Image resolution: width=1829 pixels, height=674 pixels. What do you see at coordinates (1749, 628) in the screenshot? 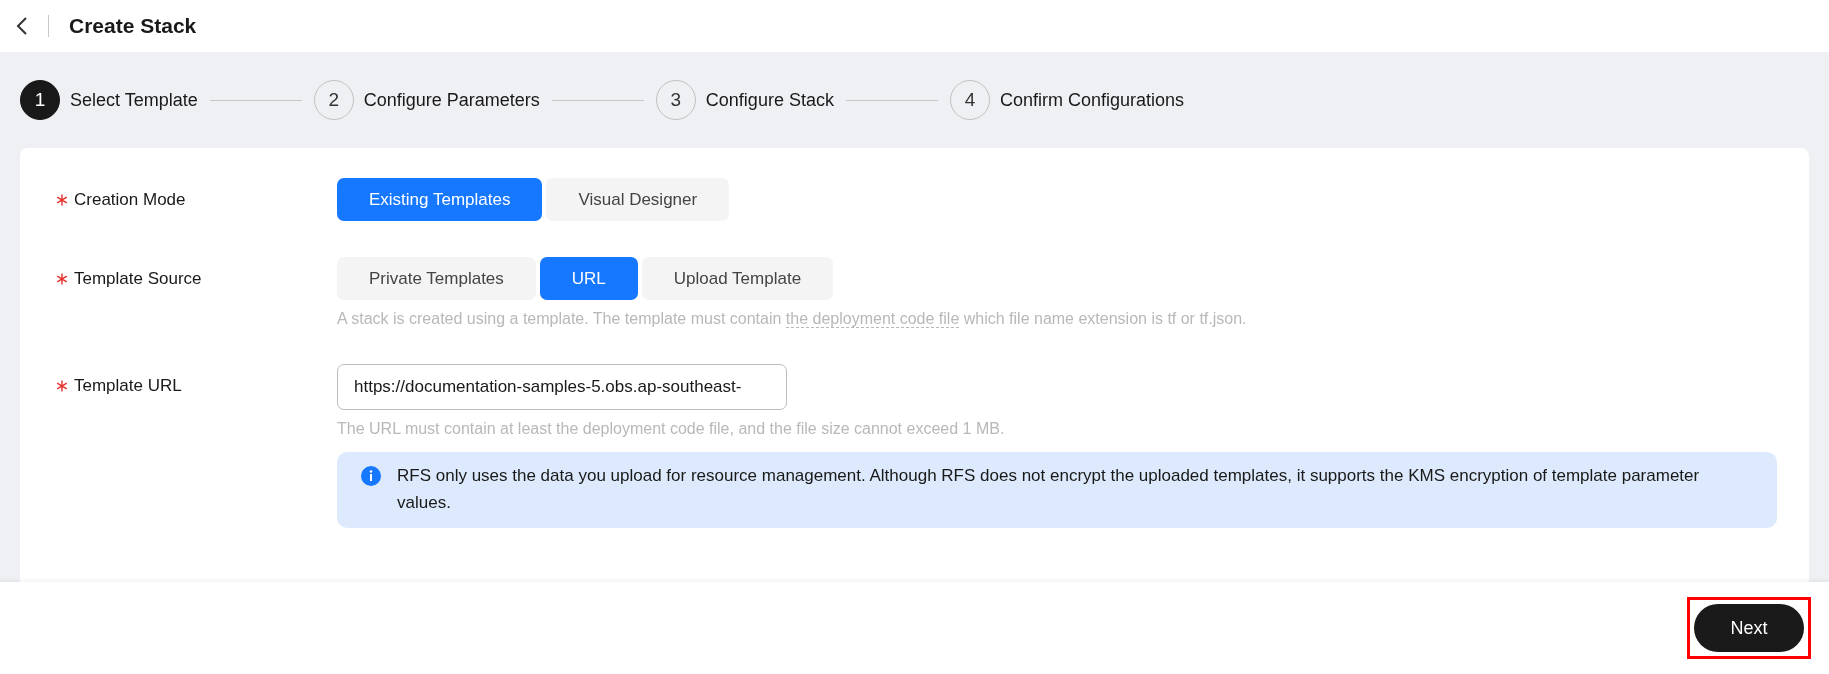
I see `next-button: Next` at bounding box center [1749, 628].